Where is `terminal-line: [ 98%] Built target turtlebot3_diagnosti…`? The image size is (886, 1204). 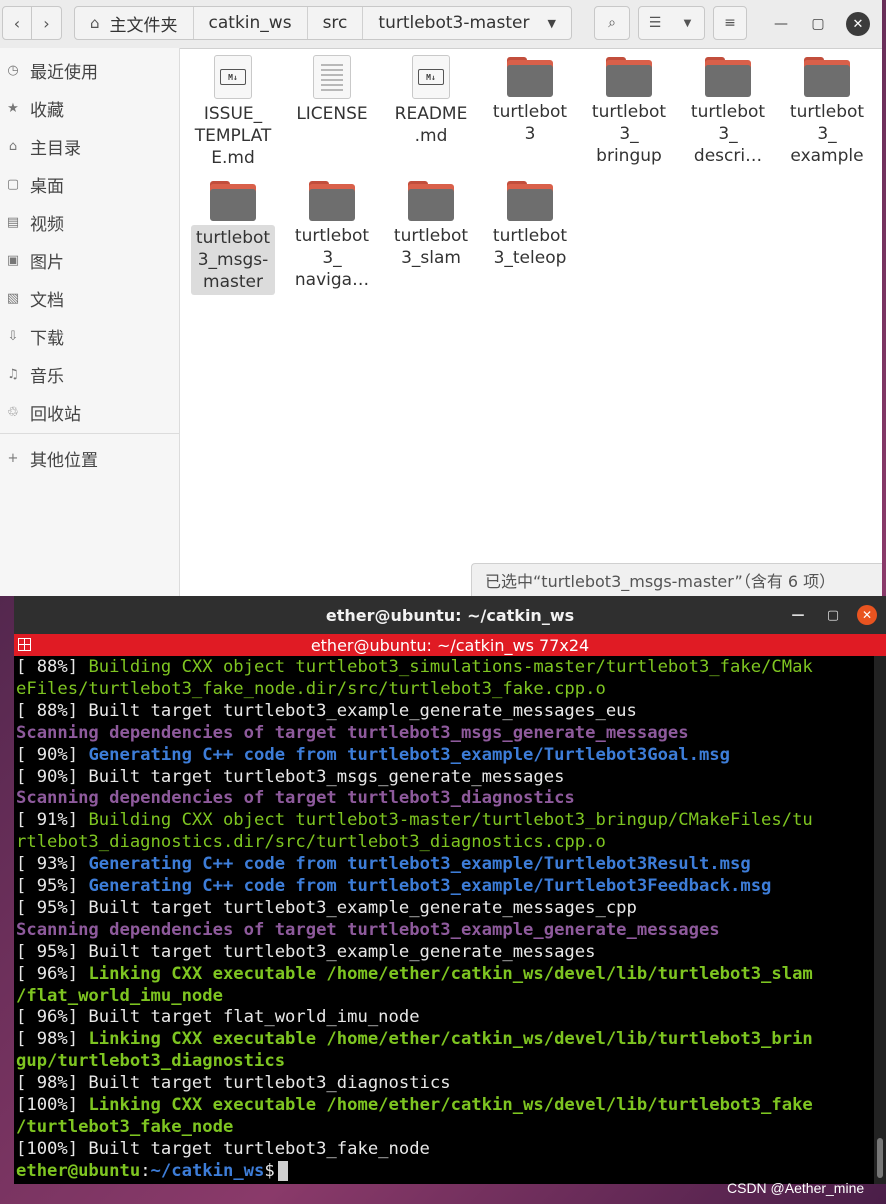
terminal-line: [ 98%] Built target turtlebot3_diagnosti… is located at coordinates (233, 1083).